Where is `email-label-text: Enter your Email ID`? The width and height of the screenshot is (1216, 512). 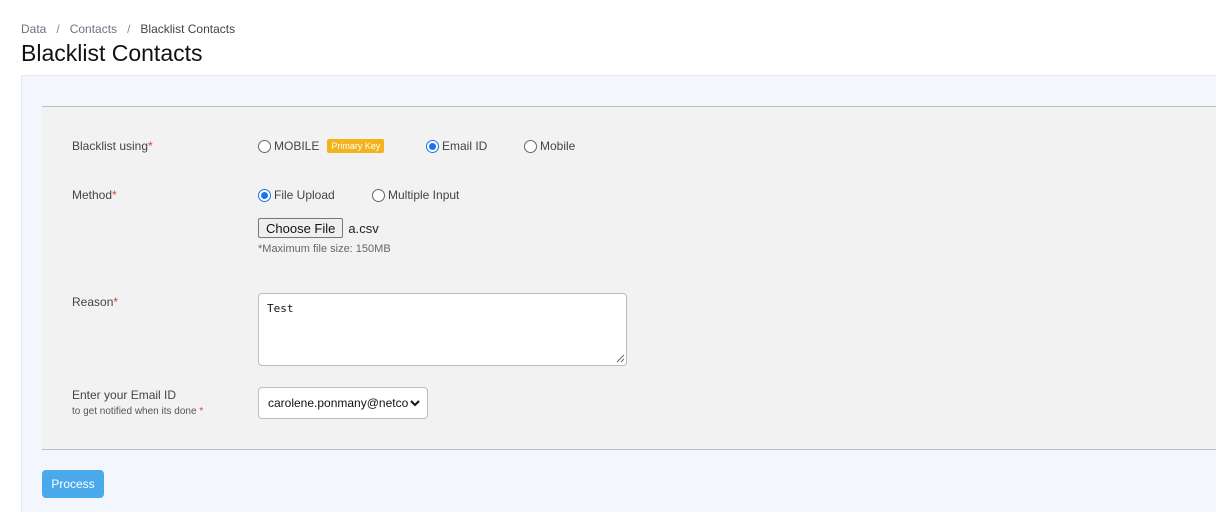
email-label-text: Enter your Email ID is located at coordinates (124, 395).